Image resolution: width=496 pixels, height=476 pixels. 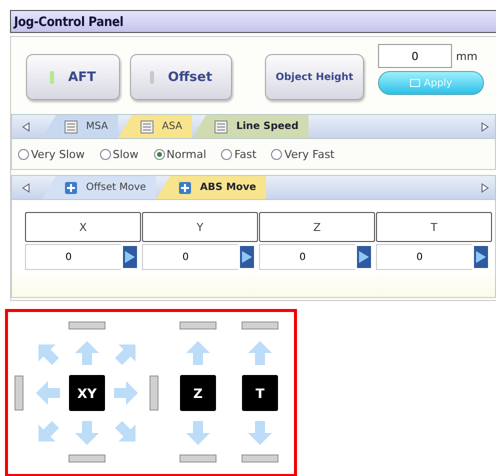 I want to click on arrow-up-left-icon, so click(x=49, y=355).